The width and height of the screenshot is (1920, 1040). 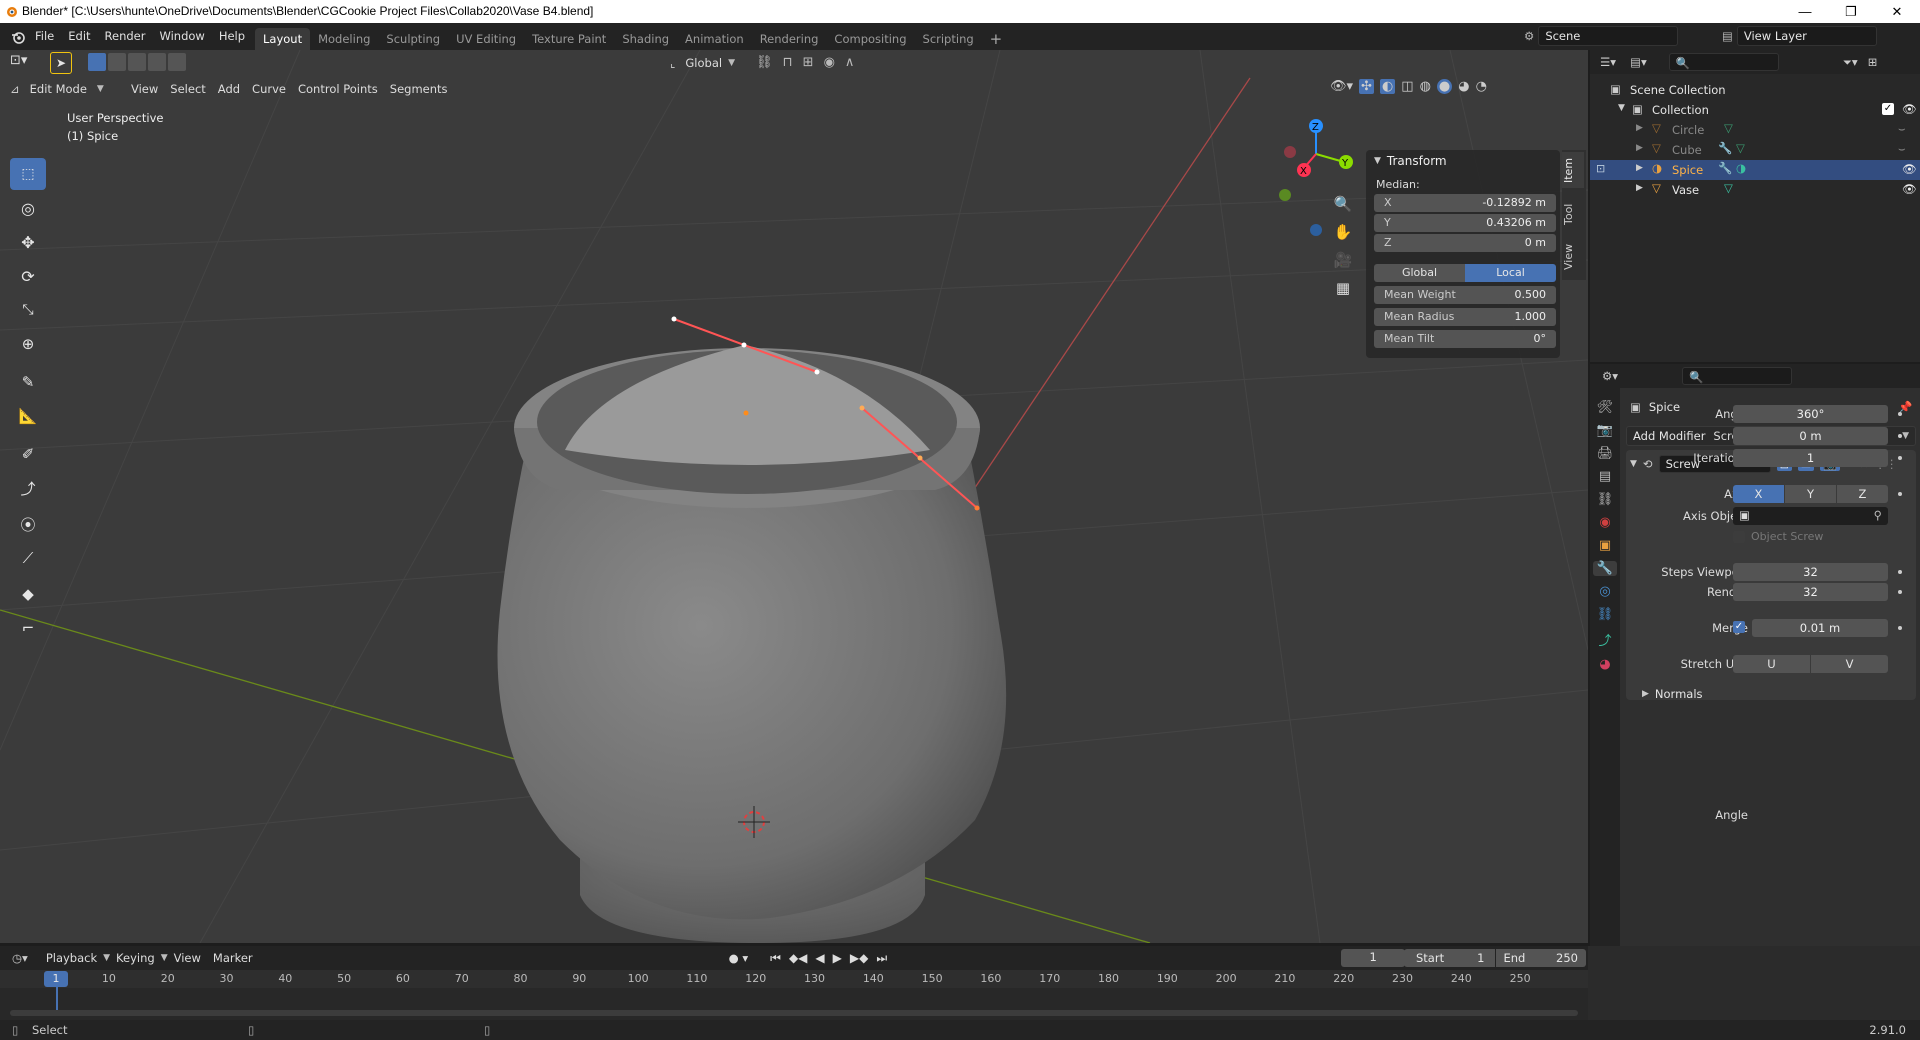 What do you see at coordinates (794, 1013) in the screenshot?
I see `timeline-scrollbar` at bounding box center [794, 1013].